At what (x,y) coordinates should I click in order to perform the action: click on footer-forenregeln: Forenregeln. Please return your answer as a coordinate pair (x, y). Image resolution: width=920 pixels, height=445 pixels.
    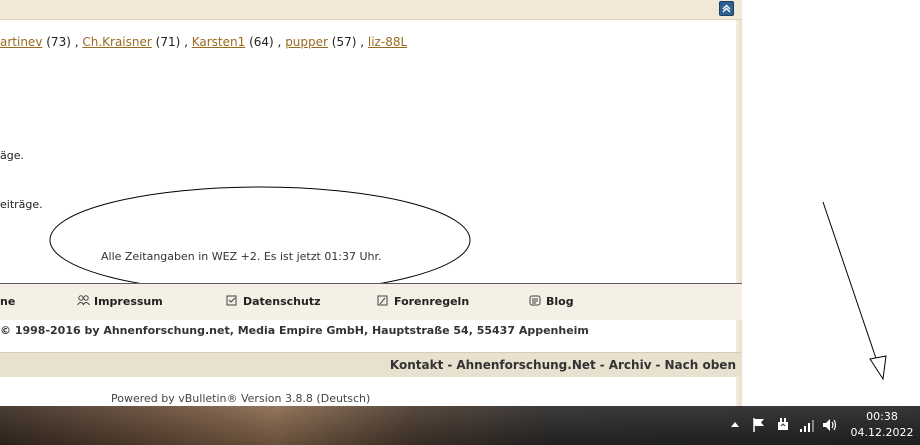
    Looking at the image, I should click on (423, 301).